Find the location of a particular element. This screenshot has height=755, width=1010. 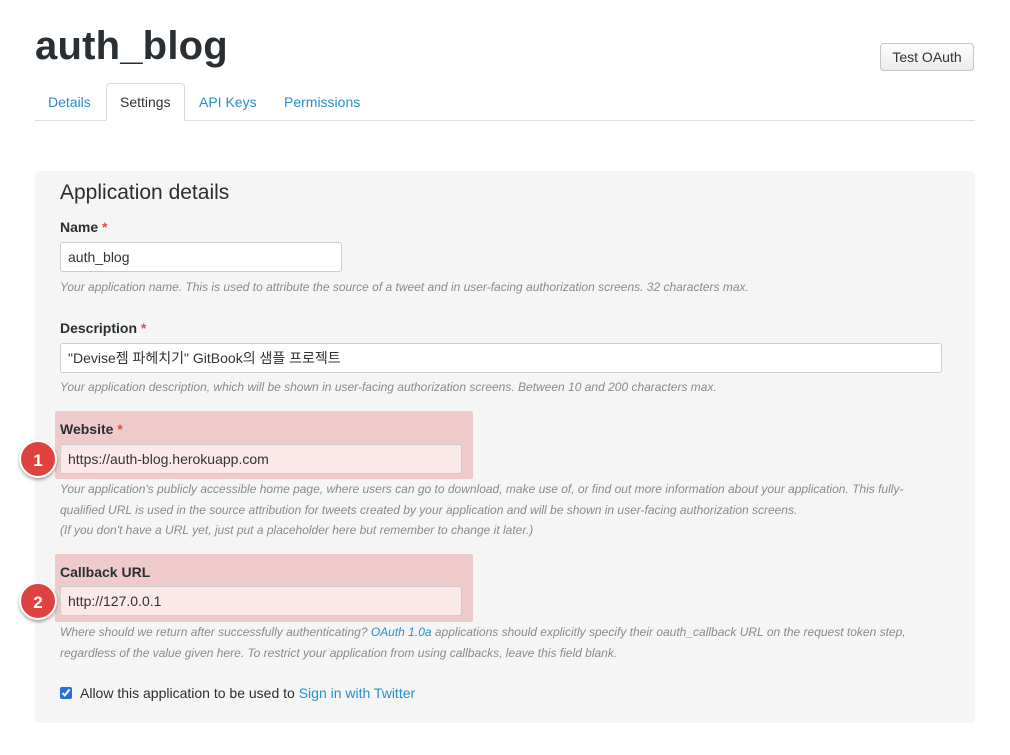

signin-label: Allow this application to be used to is located at coordinates (187, 693).